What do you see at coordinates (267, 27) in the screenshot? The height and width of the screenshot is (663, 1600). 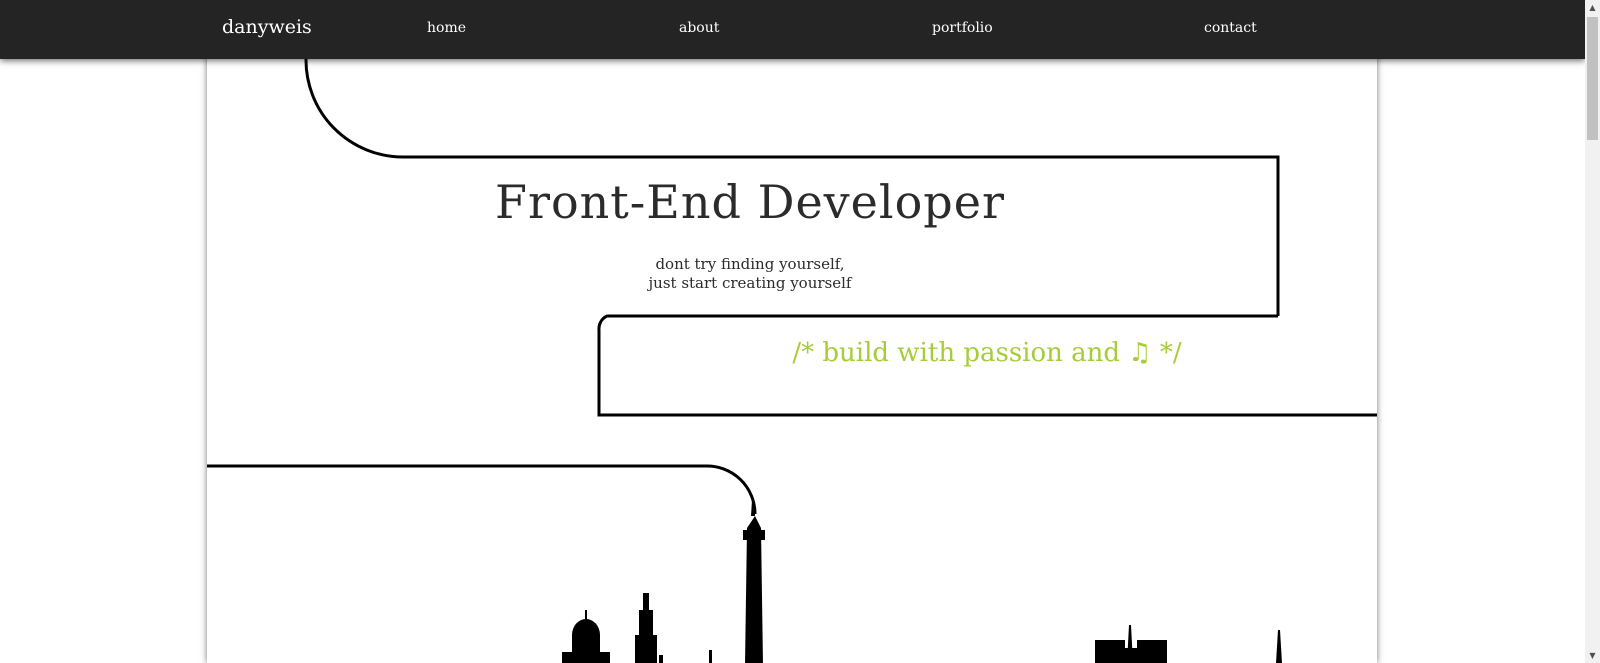 I see `brand-logo-link: danyweis` at bounding box center [267, 27].